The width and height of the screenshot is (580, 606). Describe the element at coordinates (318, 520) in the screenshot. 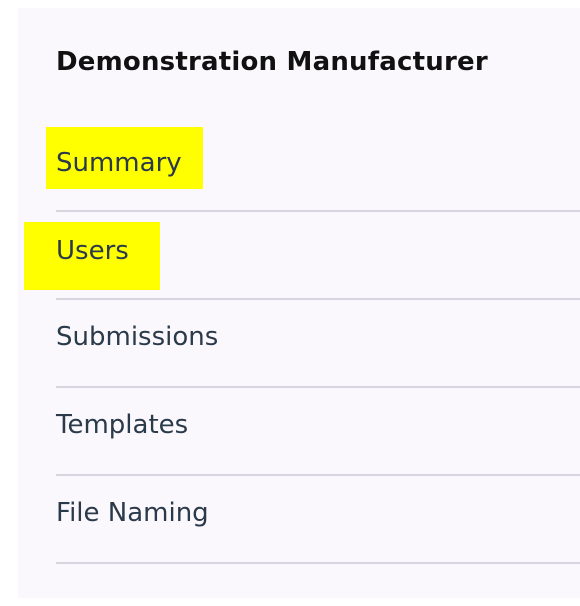

I see `sidebar-item-file-naming: File Naming` at that location.